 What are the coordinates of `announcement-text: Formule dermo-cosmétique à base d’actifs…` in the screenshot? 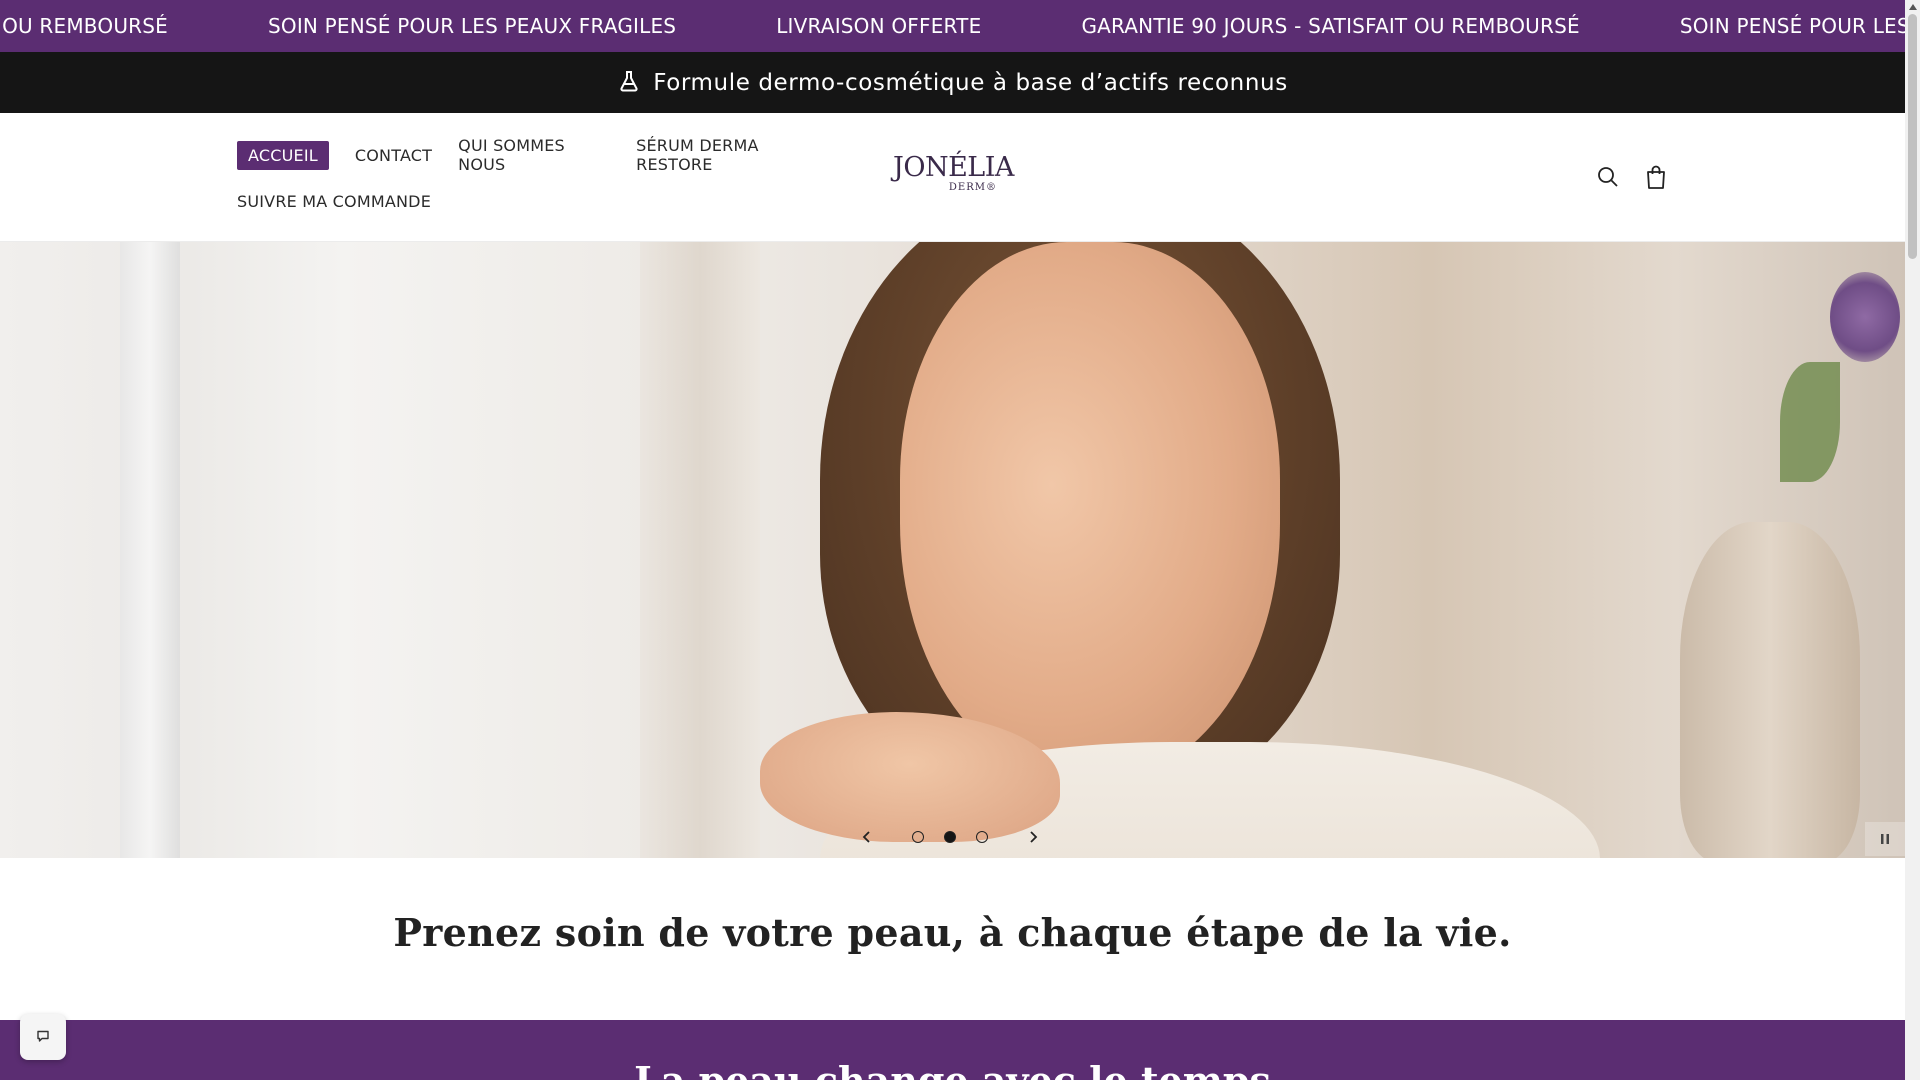 It's located at (970, 82).